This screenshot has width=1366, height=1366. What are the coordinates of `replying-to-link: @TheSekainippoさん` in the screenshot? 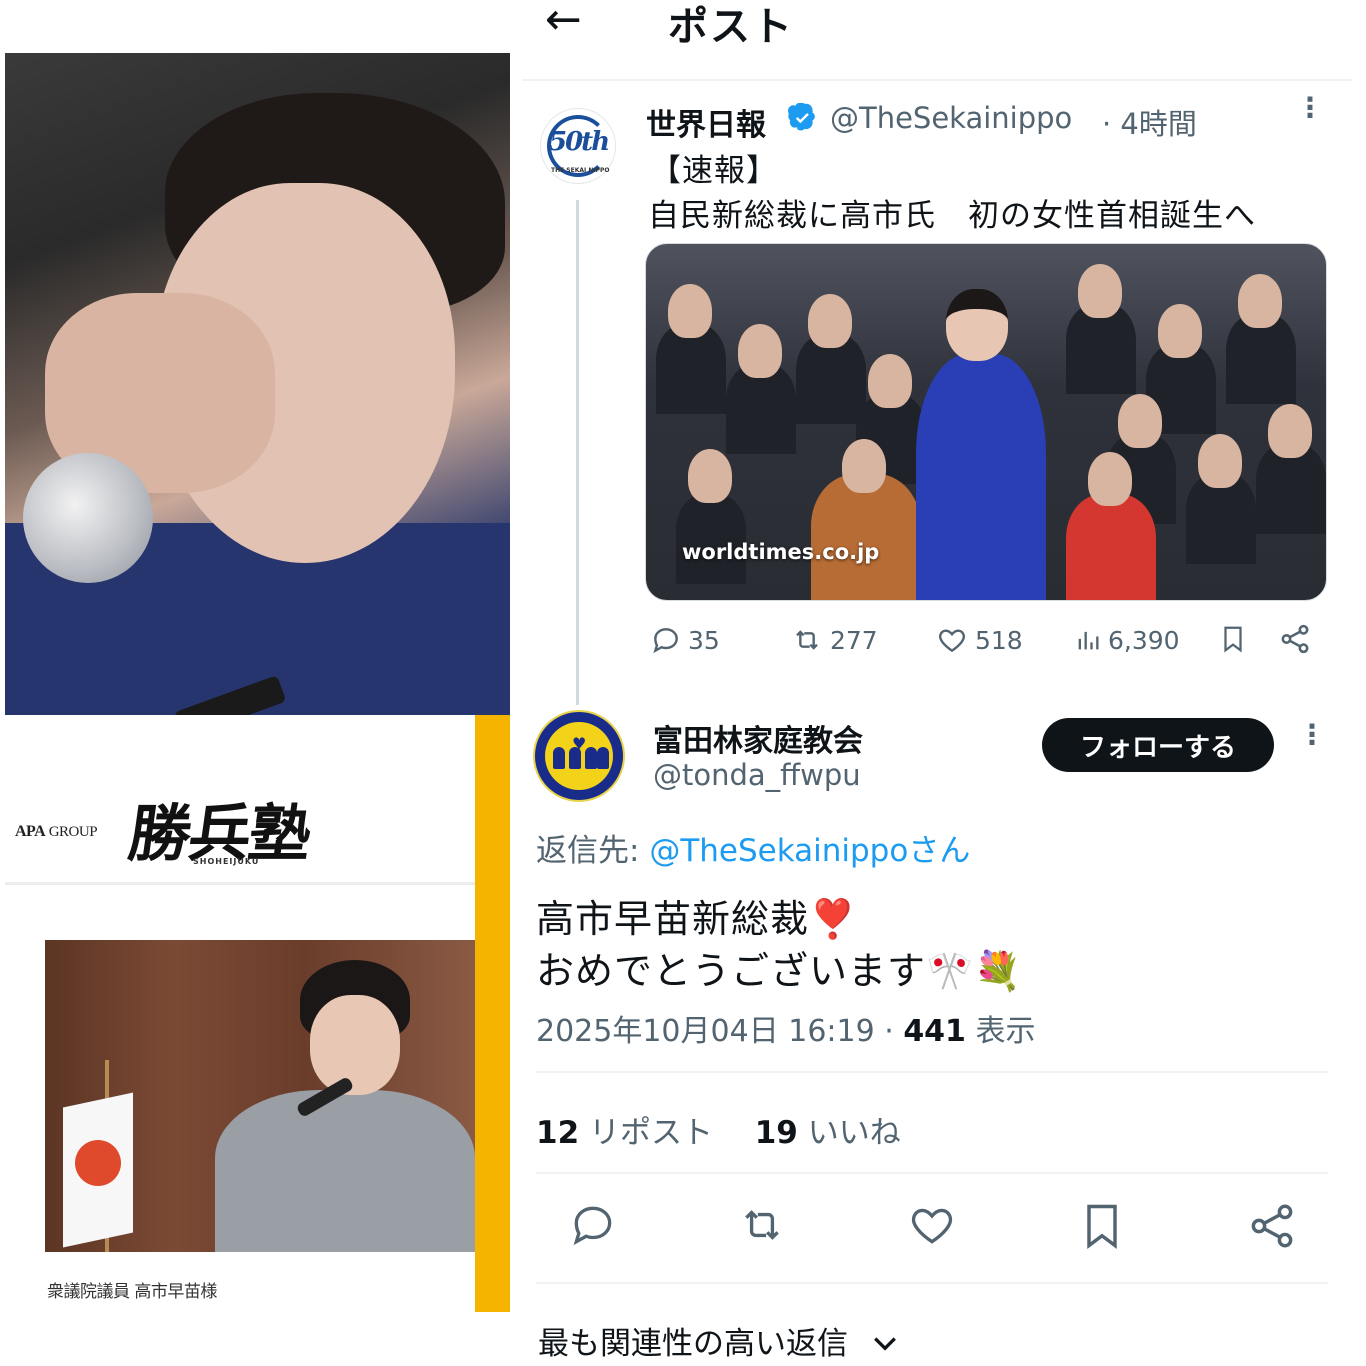 It's located at (809, 851).